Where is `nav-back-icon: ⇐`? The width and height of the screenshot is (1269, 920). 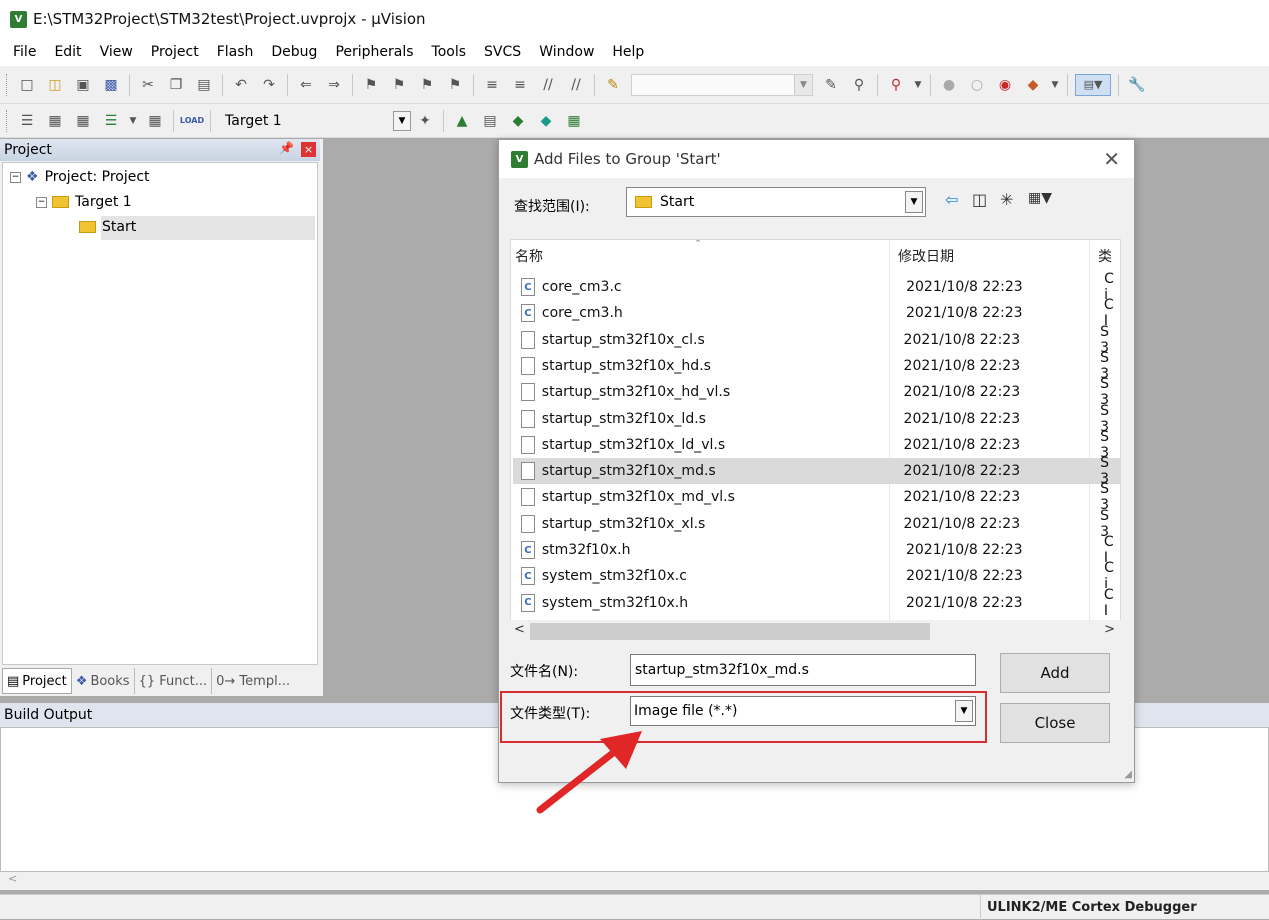
nav-back-icon: ⇐ is located at coordinates (306, 85).